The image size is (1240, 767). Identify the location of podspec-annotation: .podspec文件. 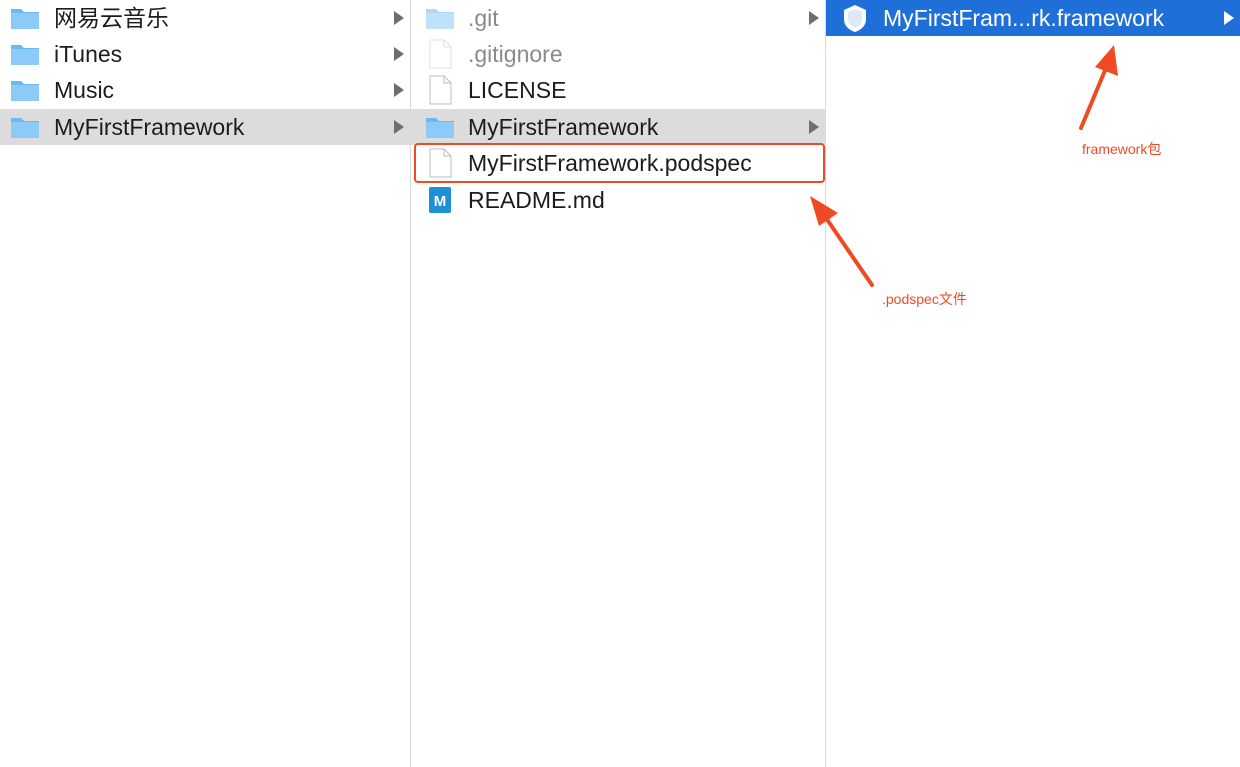
(924, 299).